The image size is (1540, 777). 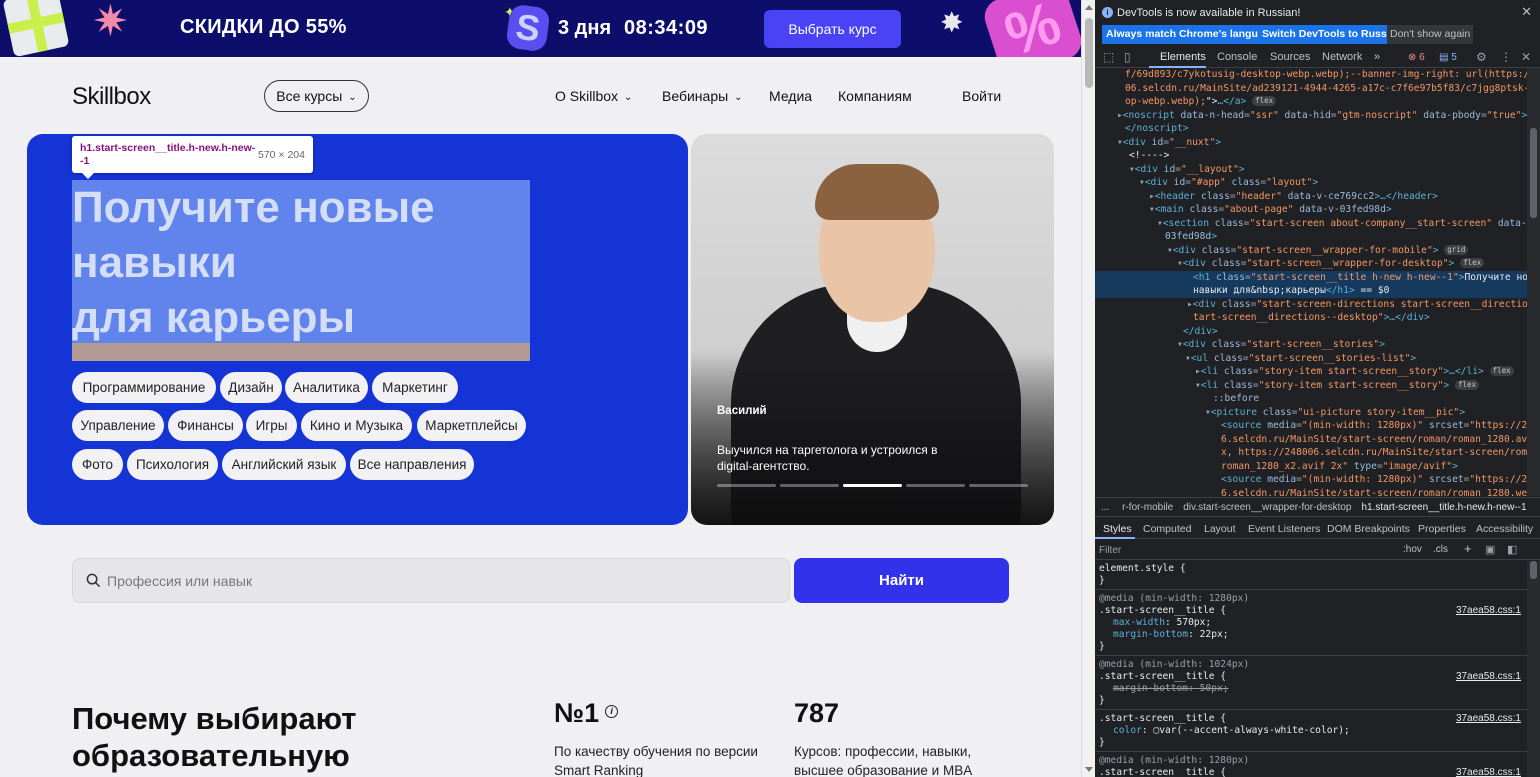 I want to click on tab-layout: Layout, so click(x=1220, y=529).